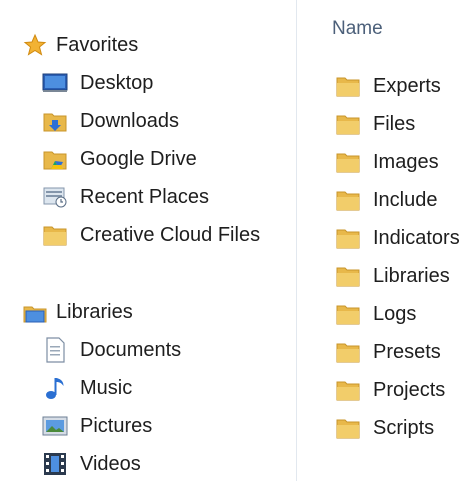 This screenshot has height=481, width=467. I want to click on file-row: Include, so click(386, 200).